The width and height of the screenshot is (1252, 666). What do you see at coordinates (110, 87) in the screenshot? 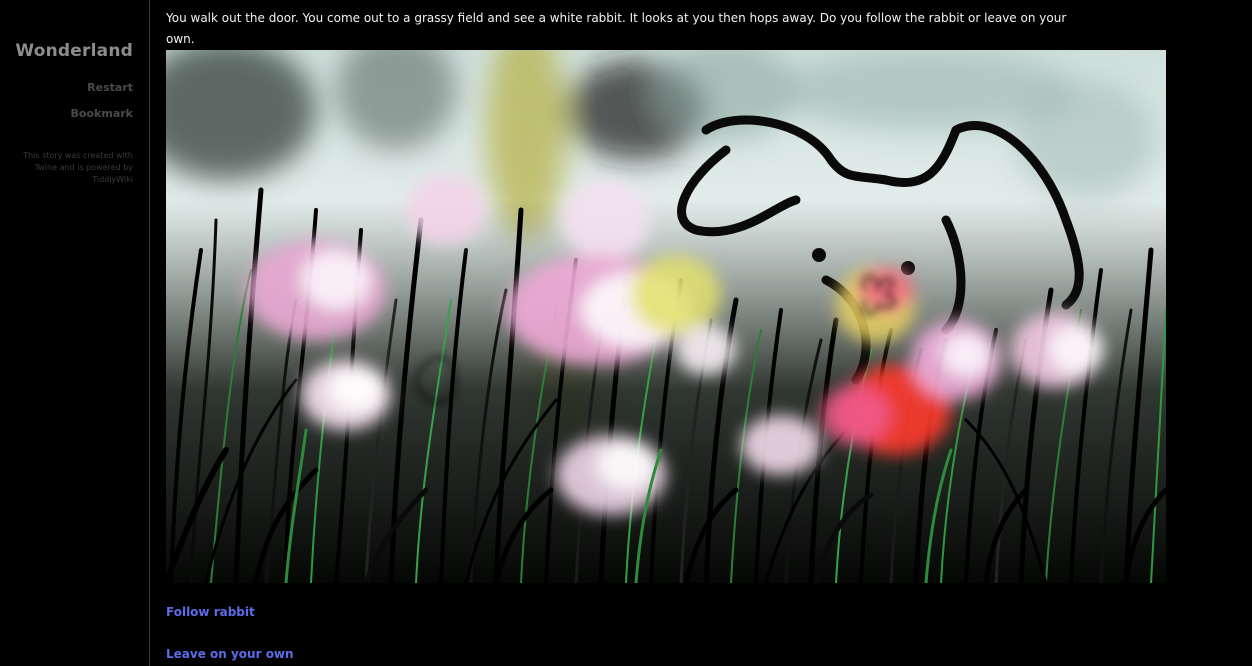
I see `restart-link: Restart` at bounding box center [110, 87].